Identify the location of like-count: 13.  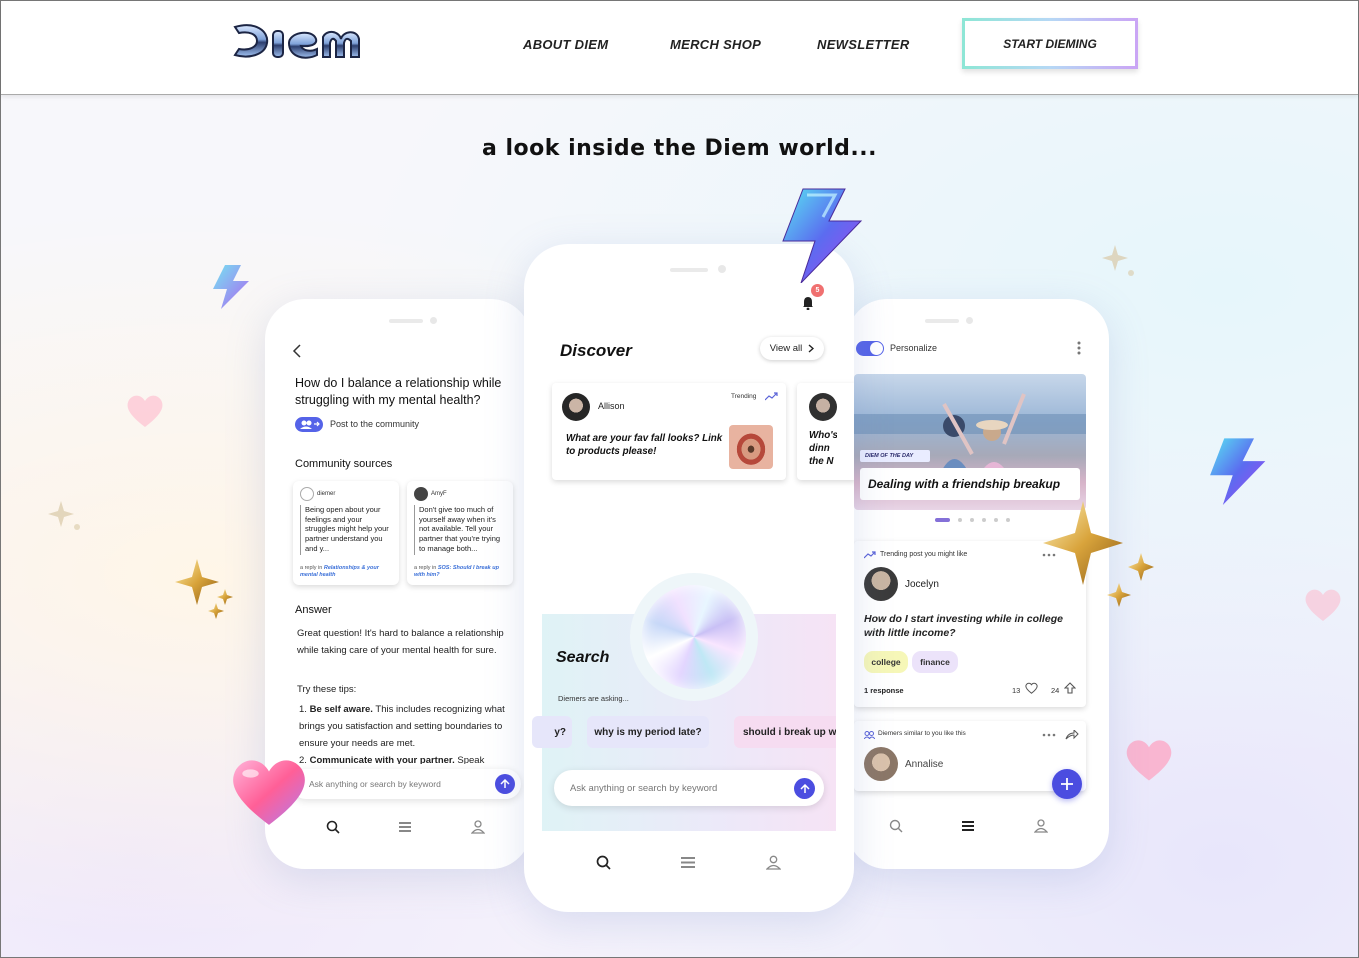
(1016, 690).